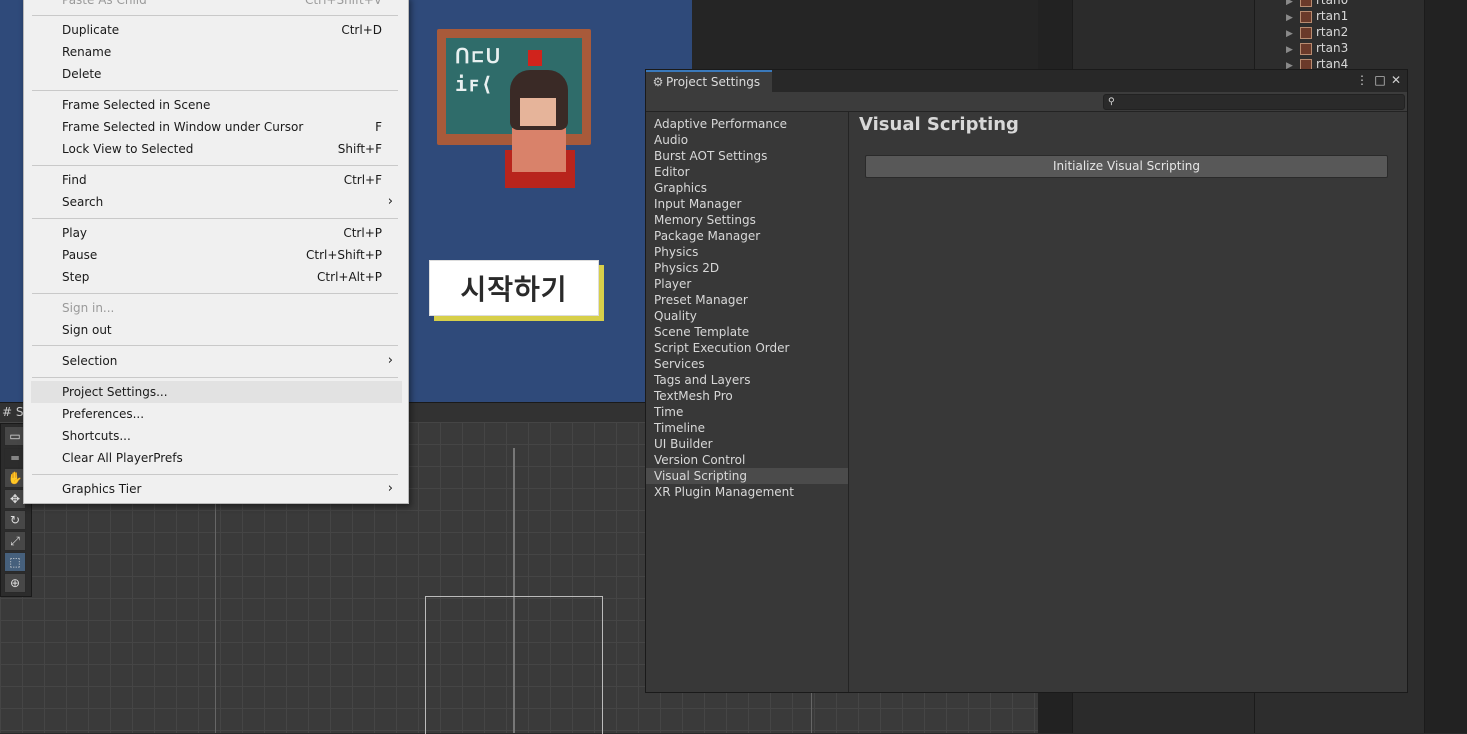 The image size is (1467, 734). Describe the element at coordinates (216, 255) in the screenshot. I see `menu-item-pause: Pause Ctrl+Shift+P` at that location.